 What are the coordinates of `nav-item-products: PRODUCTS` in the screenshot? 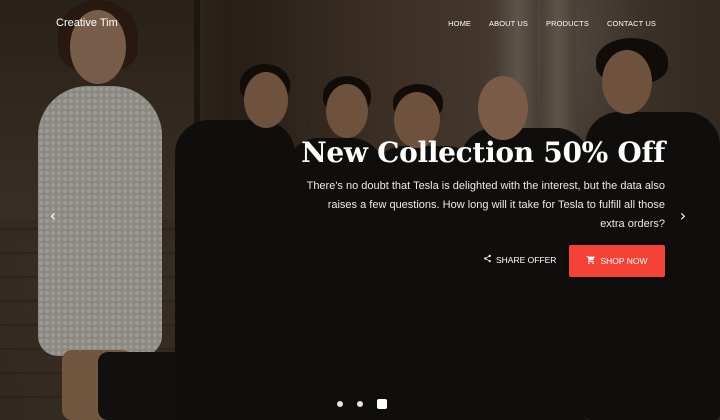 It's located at (567, 23).